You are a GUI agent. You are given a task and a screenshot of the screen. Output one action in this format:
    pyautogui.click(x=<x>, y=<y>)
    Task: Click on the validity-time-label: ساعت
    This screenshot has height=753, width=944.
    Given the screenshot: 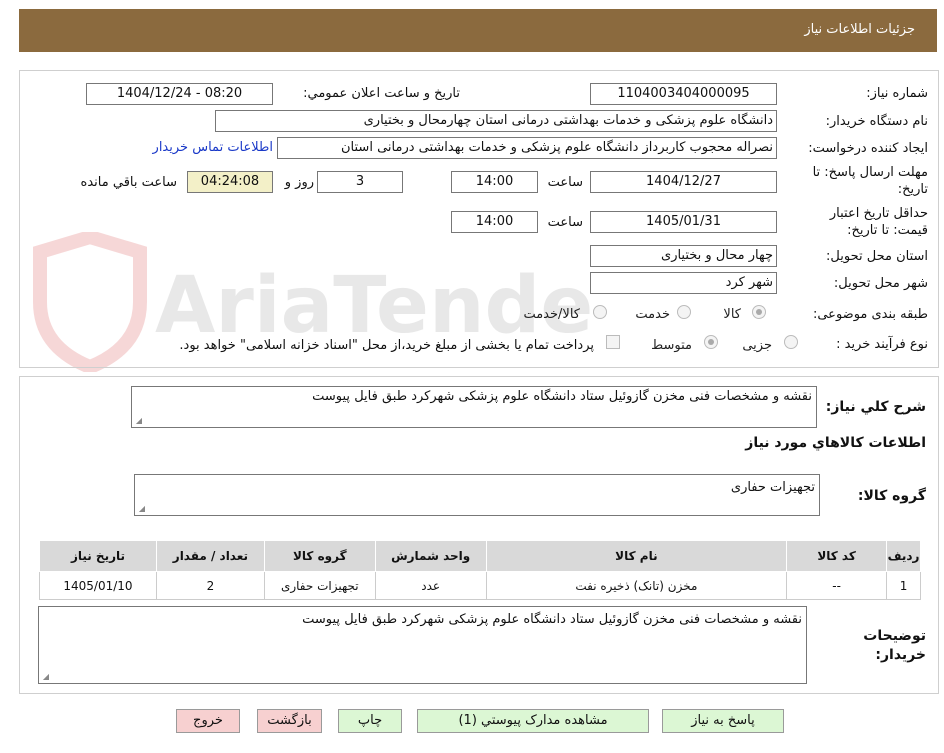 What is the action you would take?
    pyautogui.click(x=565, y=222)
    